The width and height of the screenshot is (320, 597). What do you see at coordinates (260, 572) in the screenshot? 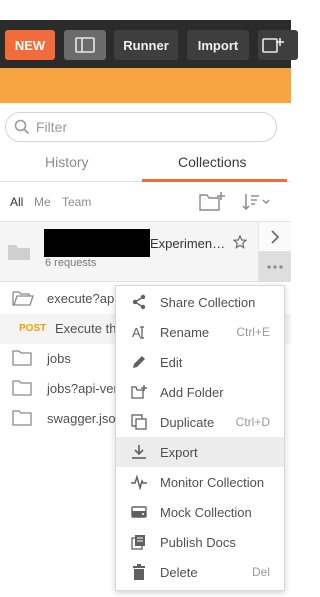
I see `menu-item-shortcut: Del` at bounding box center [260, 572].